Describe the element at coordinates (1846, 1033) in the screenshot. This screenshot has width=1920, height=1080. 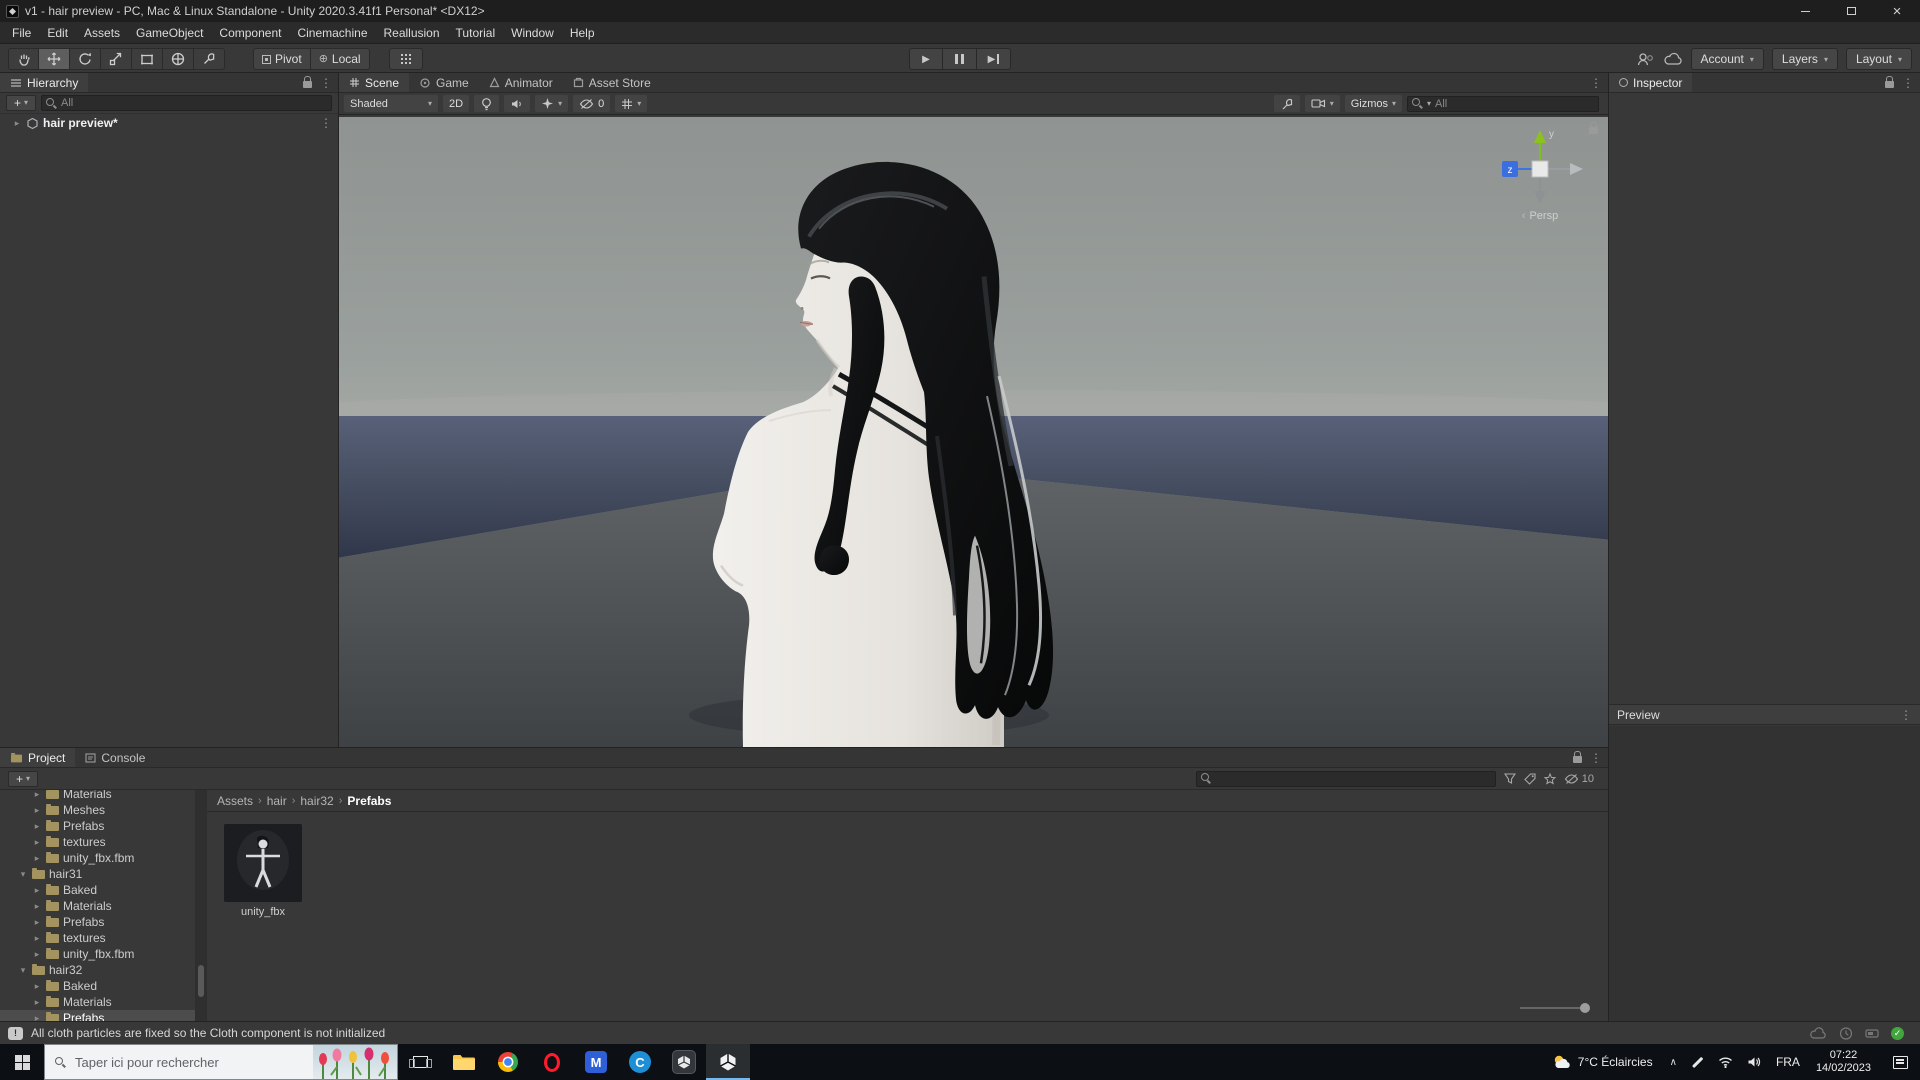
I see `activity-icon` at that location.